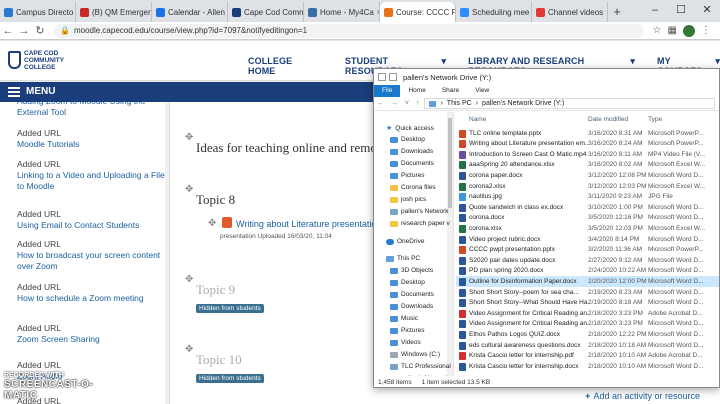 Image resolution: width=720 pixels, height=404 pixels. I want to click on nav-pane-item: Music, so click(404, 318).